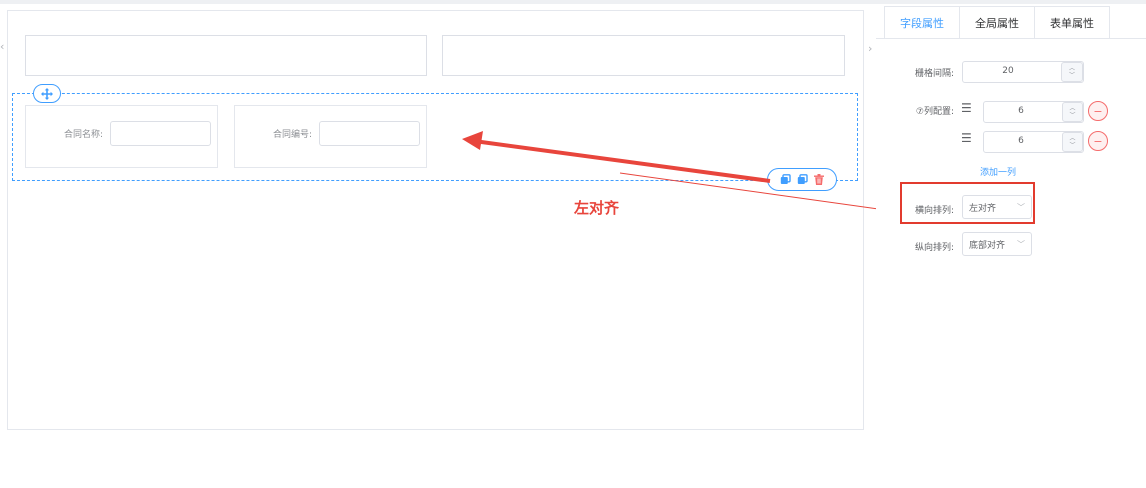  I want to click on align-select: 底部对齐 ﹀, so click(997, 244).